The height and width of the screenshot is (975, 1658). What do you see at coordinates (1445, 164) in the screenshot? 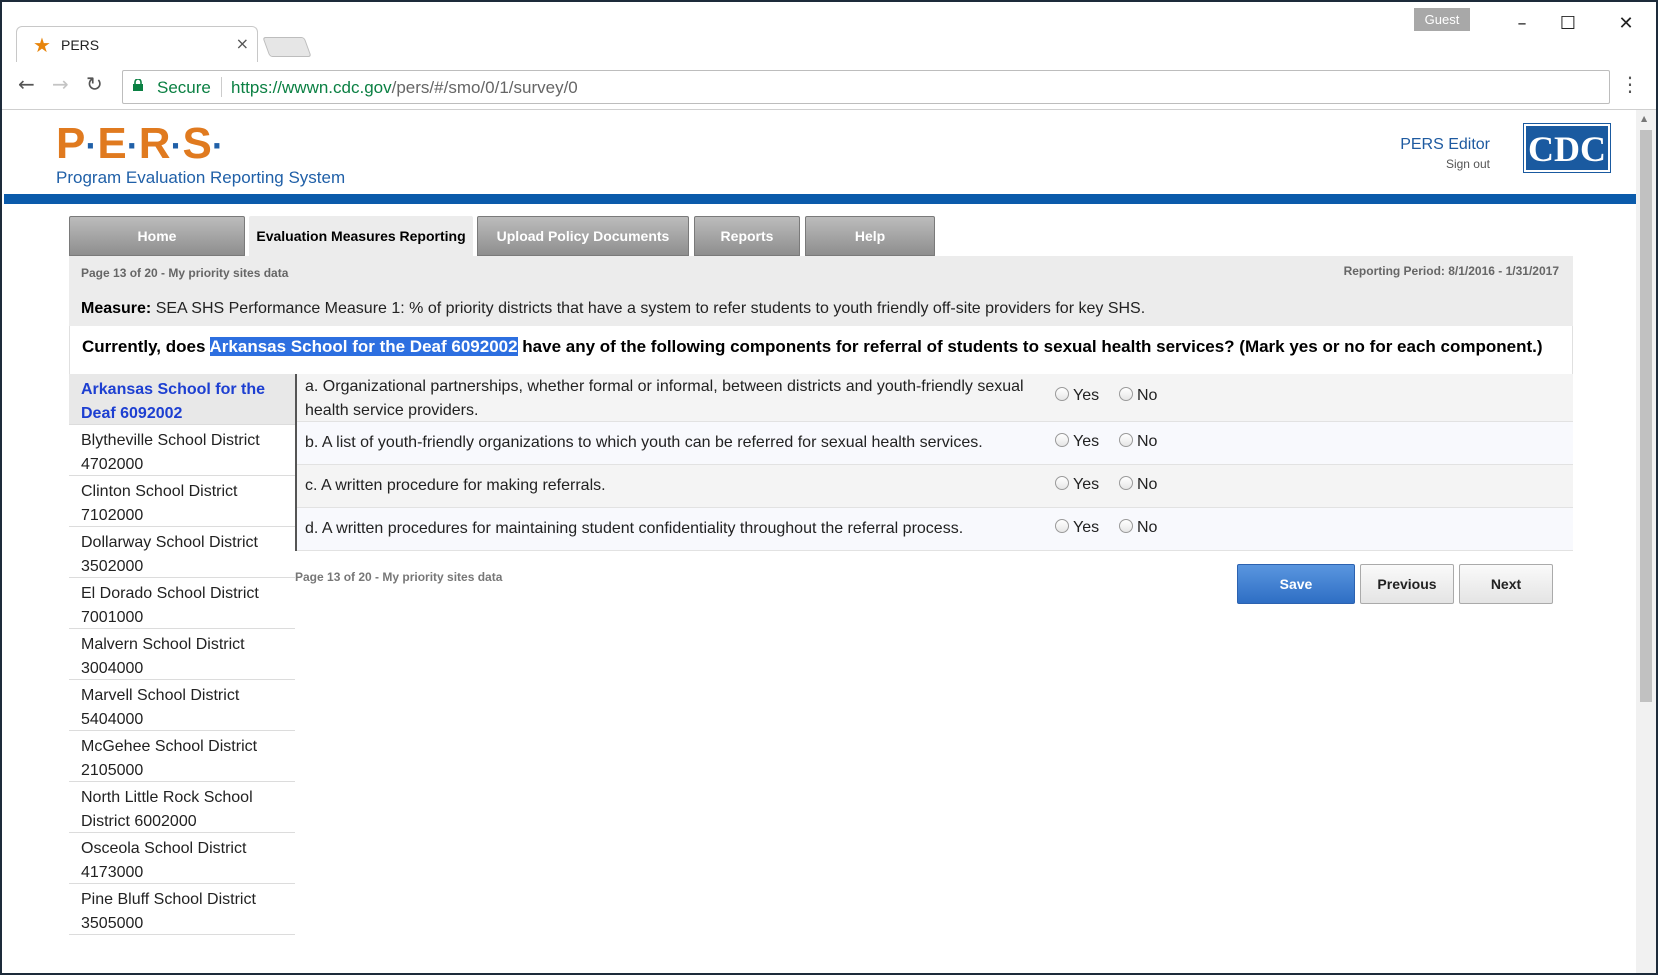
I see `sign-out-link: Sign out` at bounding box center [1445, 164].